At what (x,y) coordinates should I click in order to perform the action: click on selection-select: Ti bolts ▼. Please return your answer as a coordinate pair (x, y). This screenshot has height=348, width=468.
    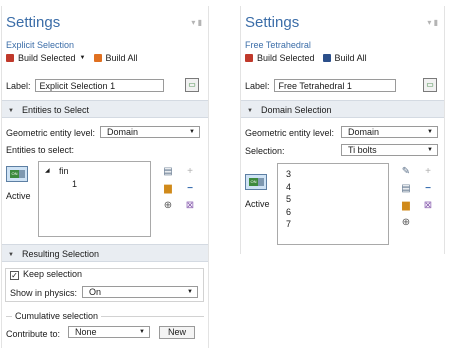
    Looking at the image, I should click on (389, 150).